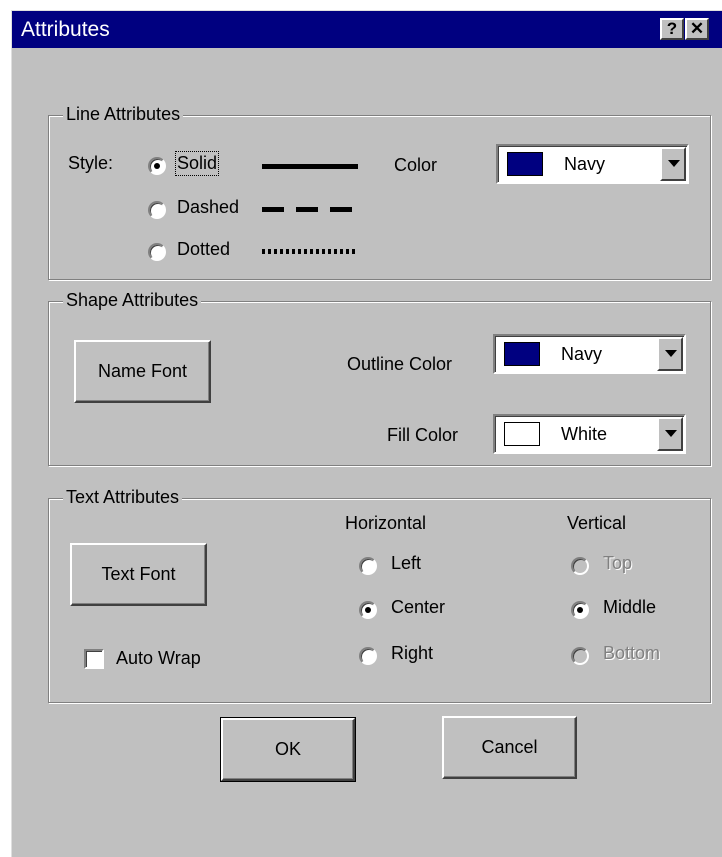 The width and height of the screenshot is (722, 857). What do you see at coordinates (525, 164) in the screenshot?
I see `line-color-swatch` at bounding box center [525, 164].